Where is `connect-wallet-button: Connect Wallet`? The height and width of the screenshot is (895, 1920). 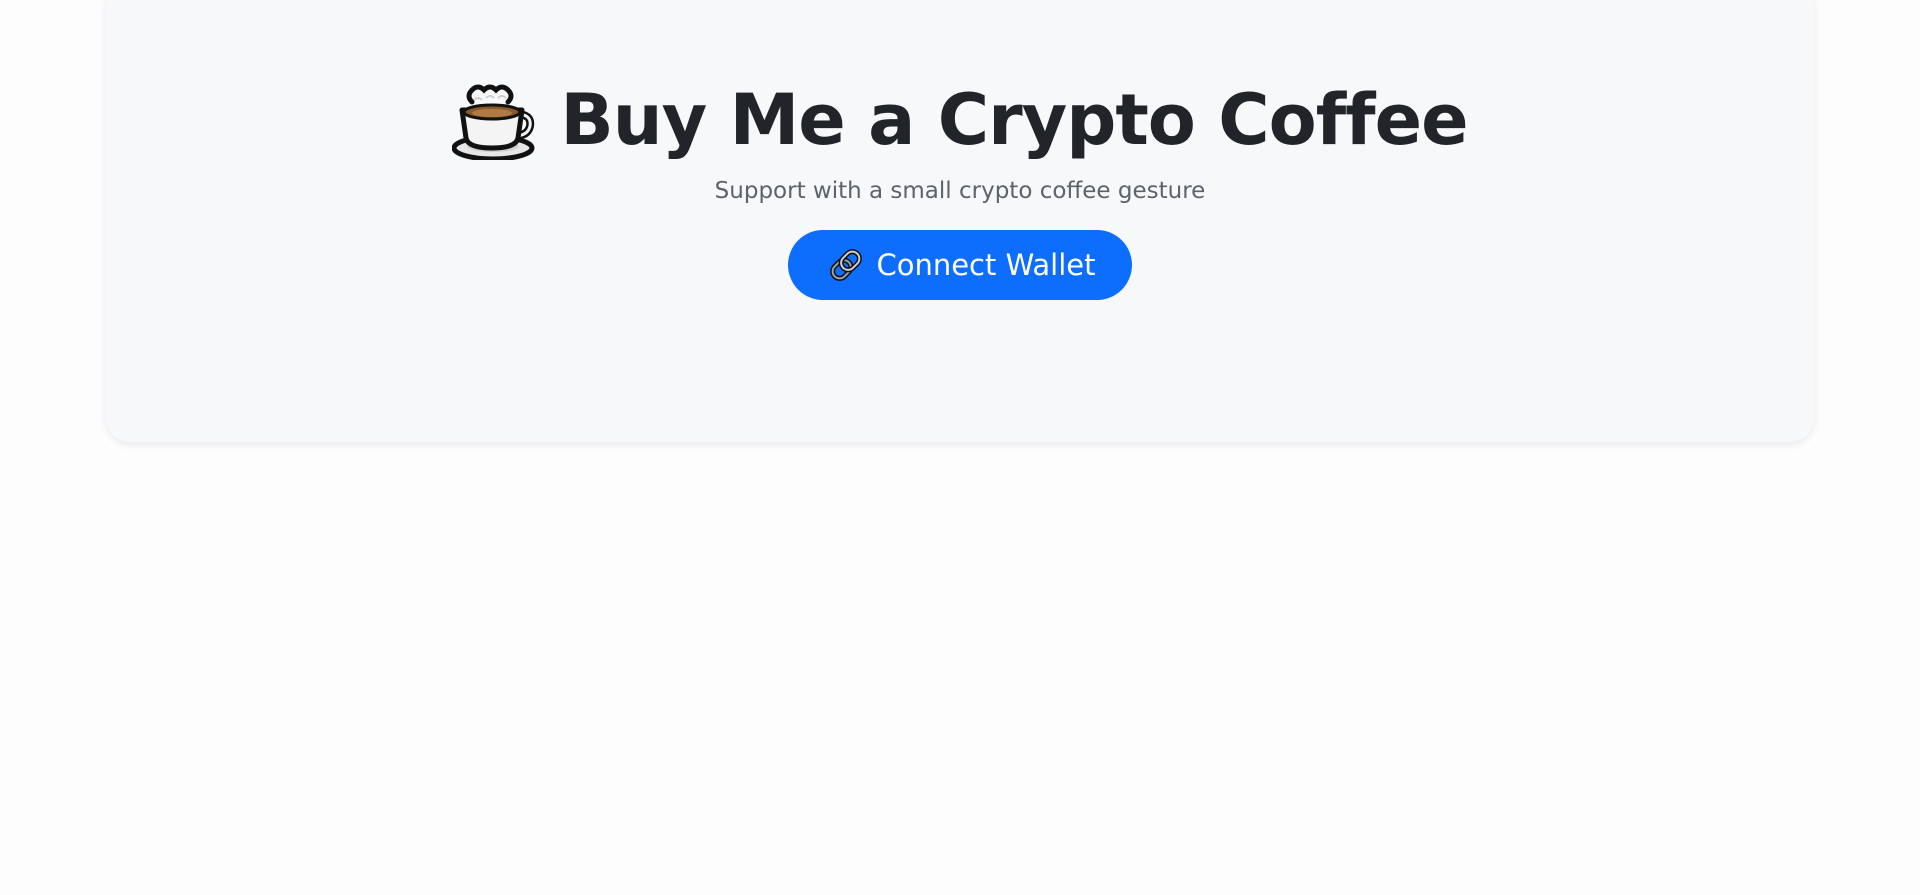 connect-wallet-button: Connect Wallet is located at coordinates (960, 265).